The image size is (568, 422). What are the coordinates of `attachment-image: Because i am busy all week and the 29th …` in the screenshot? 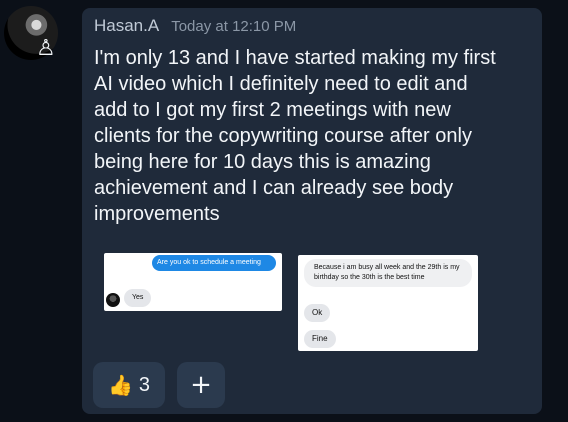 It's located at (388, 303).